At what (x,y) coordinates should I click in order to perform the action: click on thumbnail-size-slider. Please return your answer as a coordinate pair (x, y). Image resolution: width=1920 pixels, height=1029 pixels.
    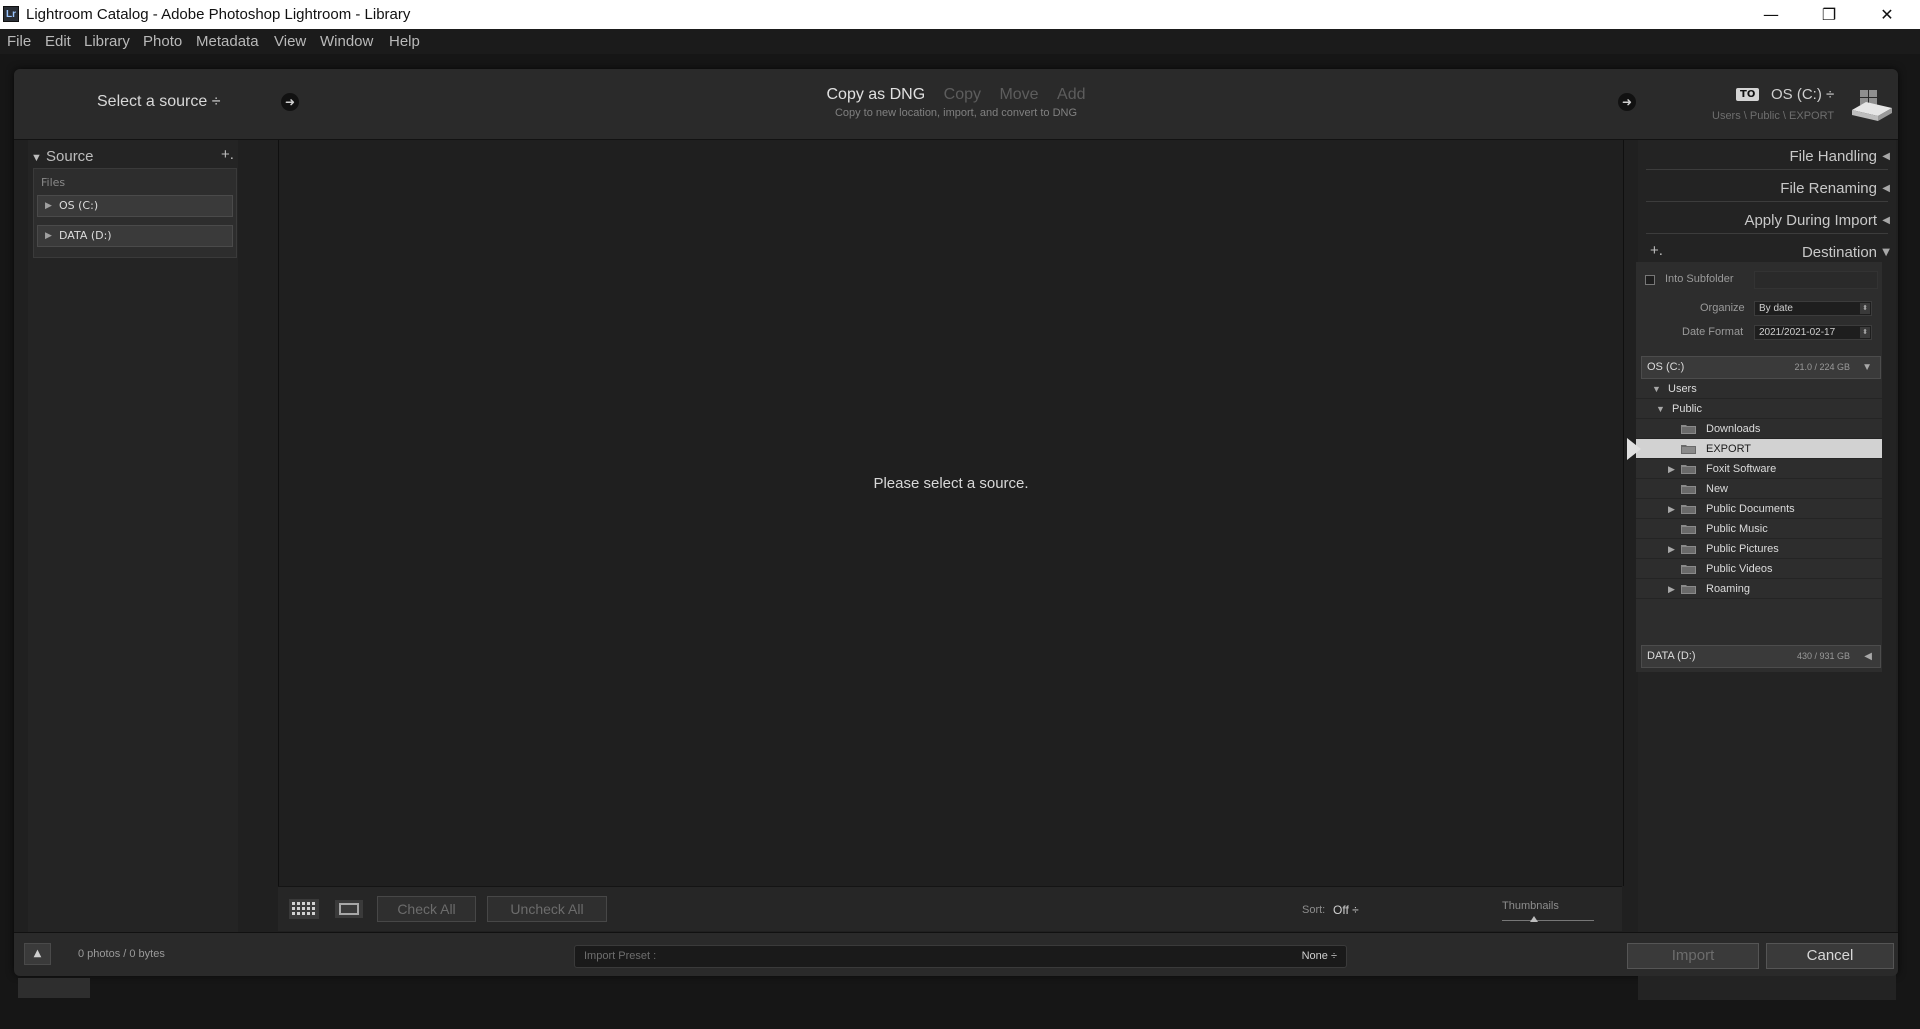
    Looking at the image, I should click on (1548, 920).